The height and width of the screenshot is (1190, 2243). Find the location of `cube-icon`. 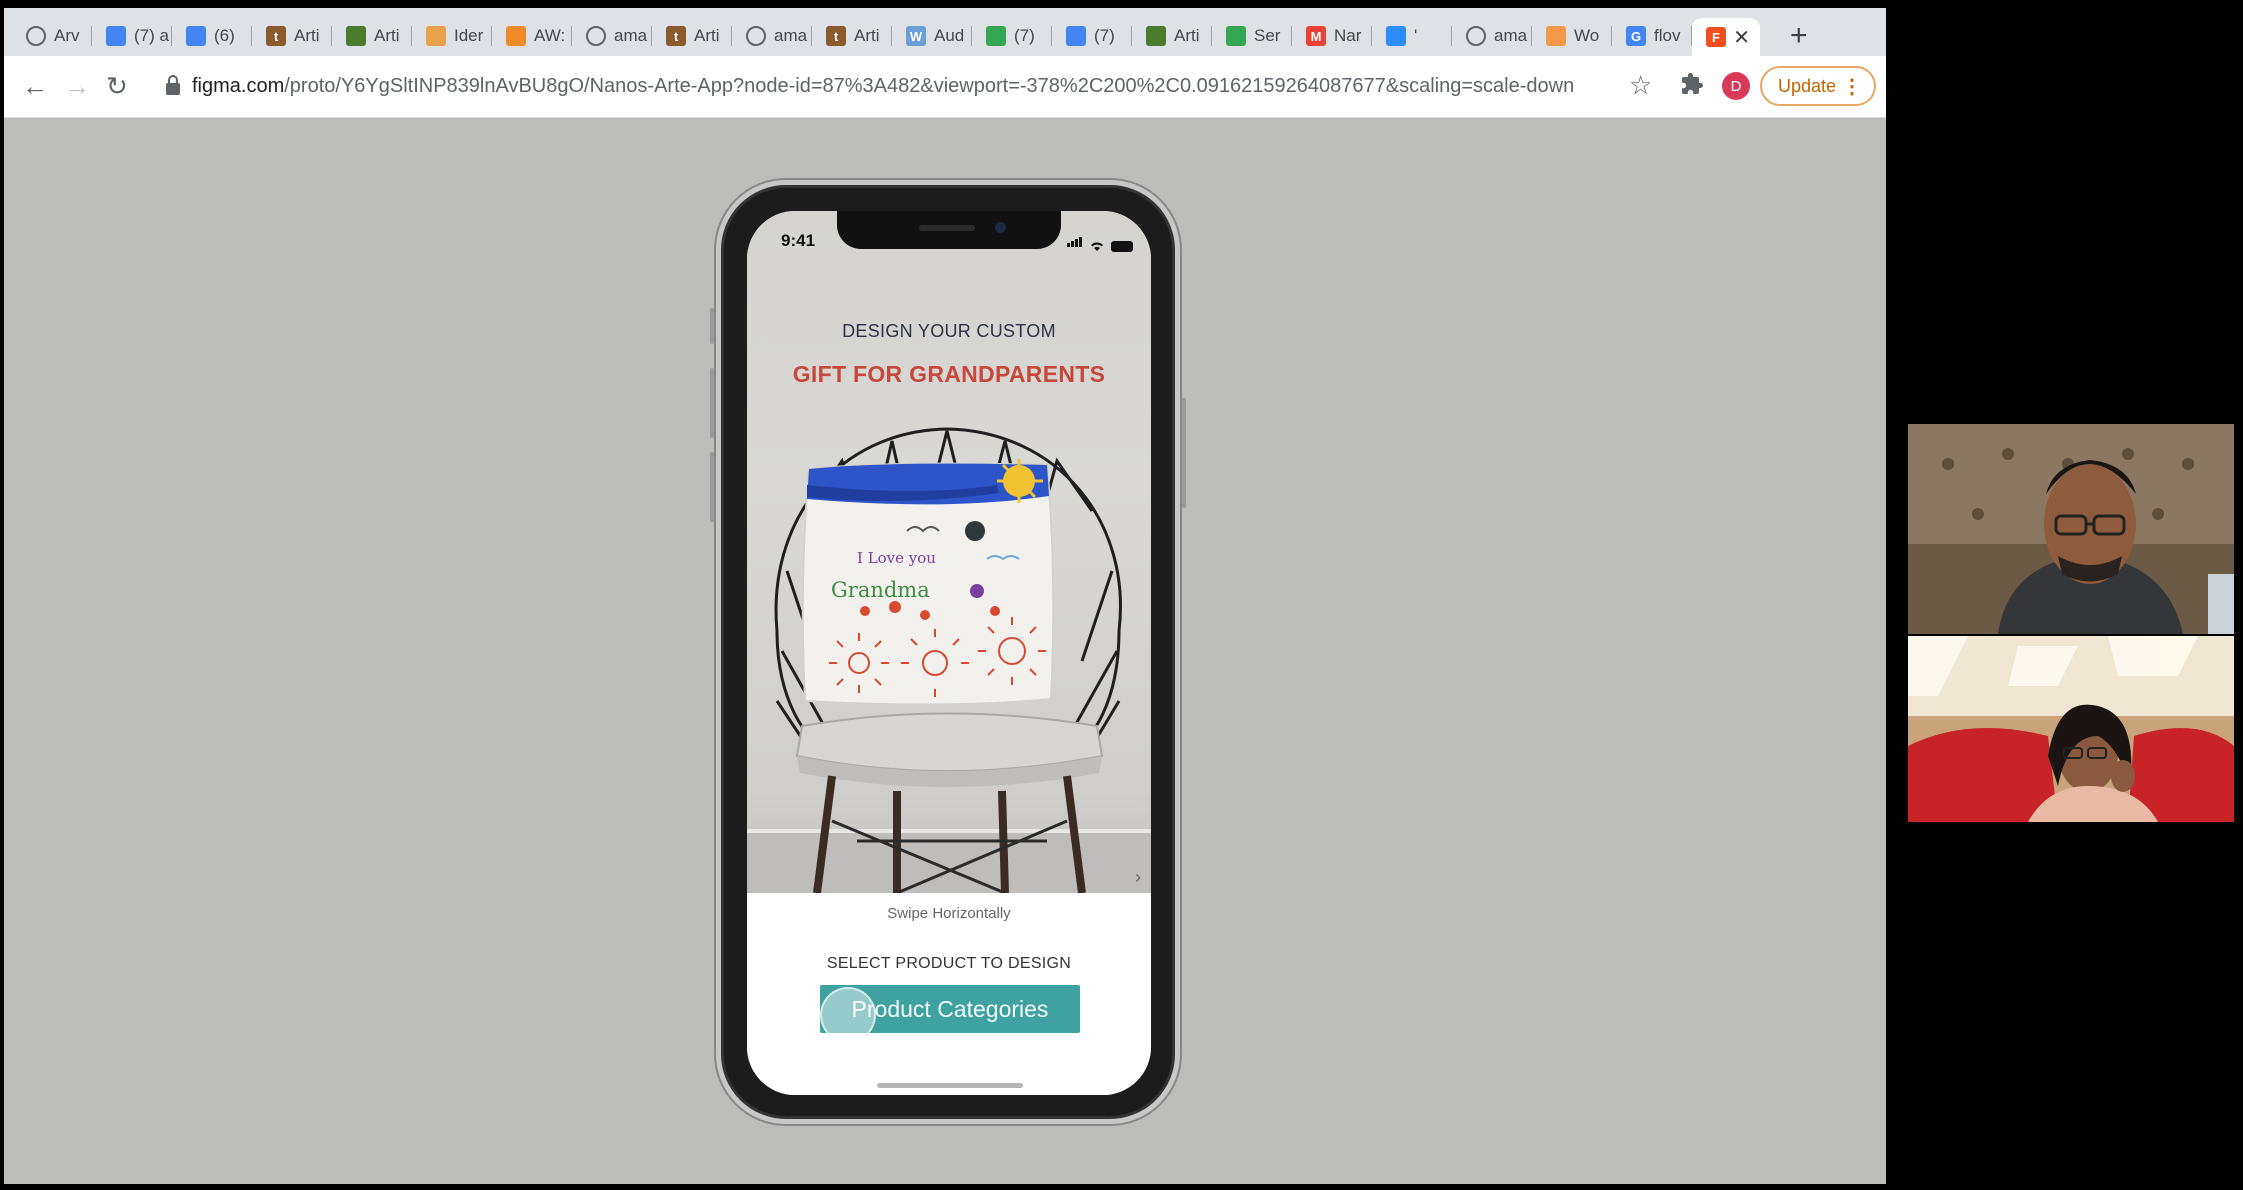

cube-icon is located at coordinates (436, 36).